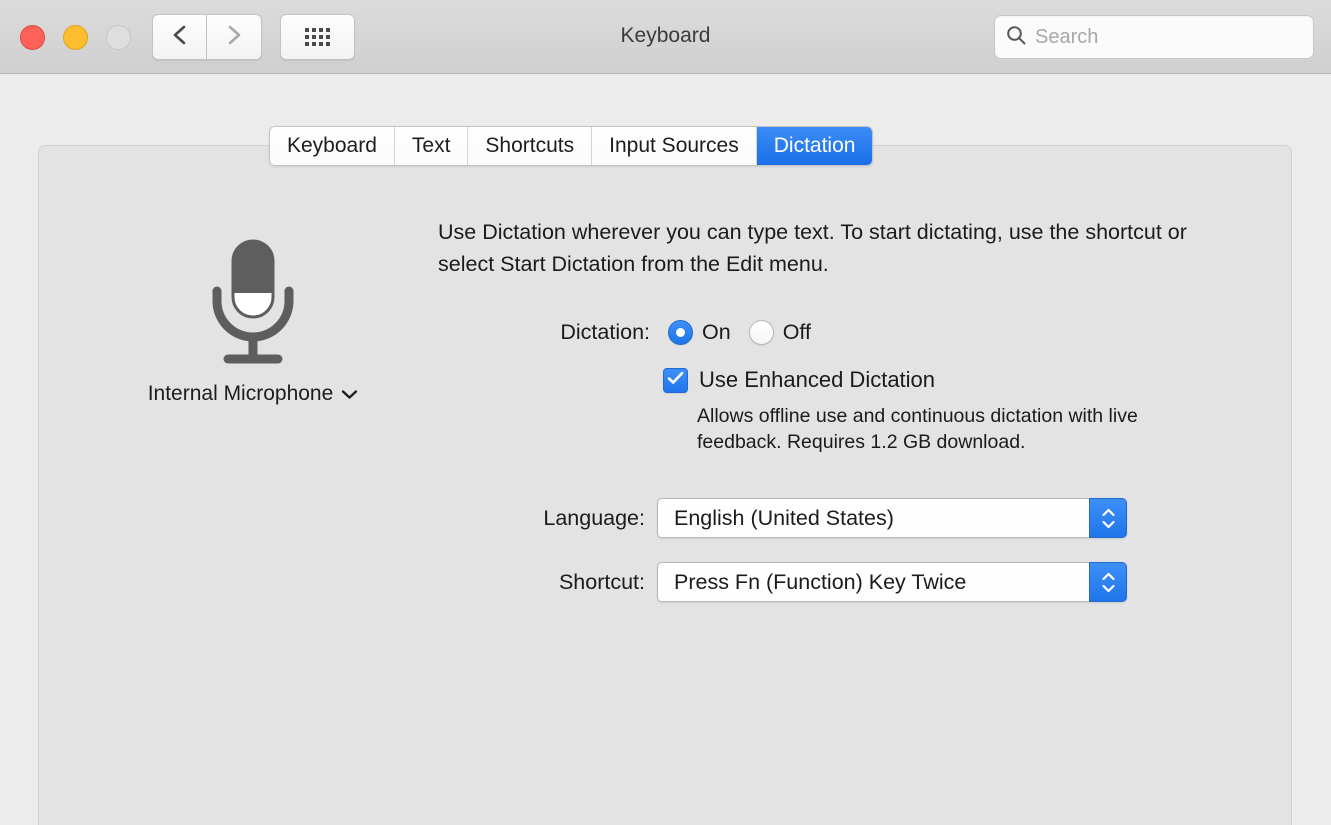 Image resolution: width=1331 pixels, height=825 pixels. Describe the element at coordinates (253, 302) in the screenshot. I see `microphone-icon` at that location.